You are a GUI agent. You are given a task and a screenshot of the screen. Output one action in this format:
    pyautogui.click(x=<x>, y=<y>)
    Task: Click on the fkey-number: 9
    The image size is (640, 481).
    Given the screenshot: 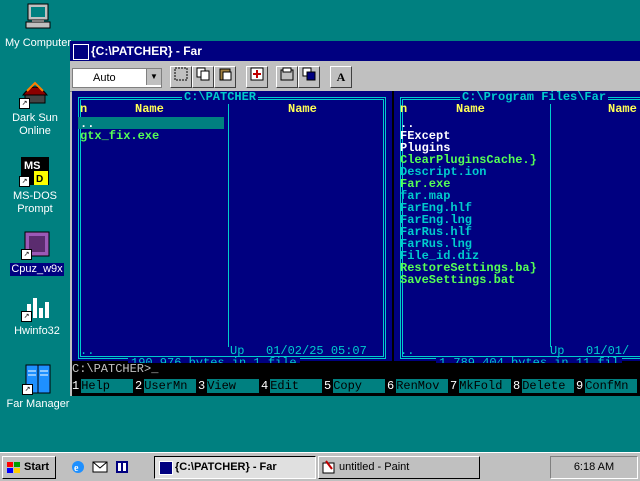 What is the action you would take?
    pyautogui.click(x=581, y=386)
    